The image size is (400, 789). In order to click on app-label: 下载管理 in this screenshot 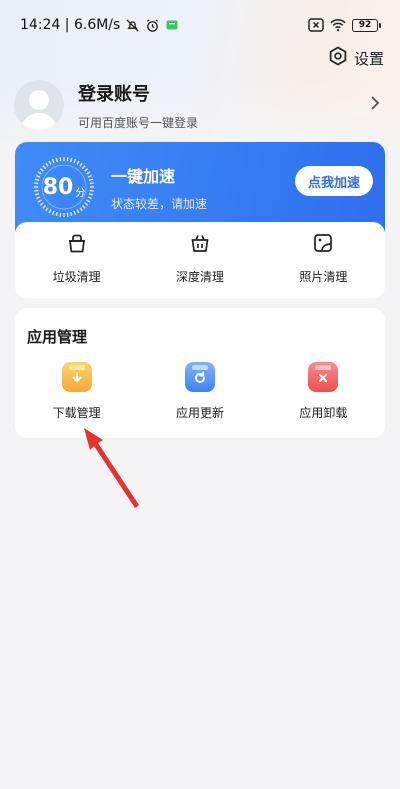, I will do `click(76, 413)`.